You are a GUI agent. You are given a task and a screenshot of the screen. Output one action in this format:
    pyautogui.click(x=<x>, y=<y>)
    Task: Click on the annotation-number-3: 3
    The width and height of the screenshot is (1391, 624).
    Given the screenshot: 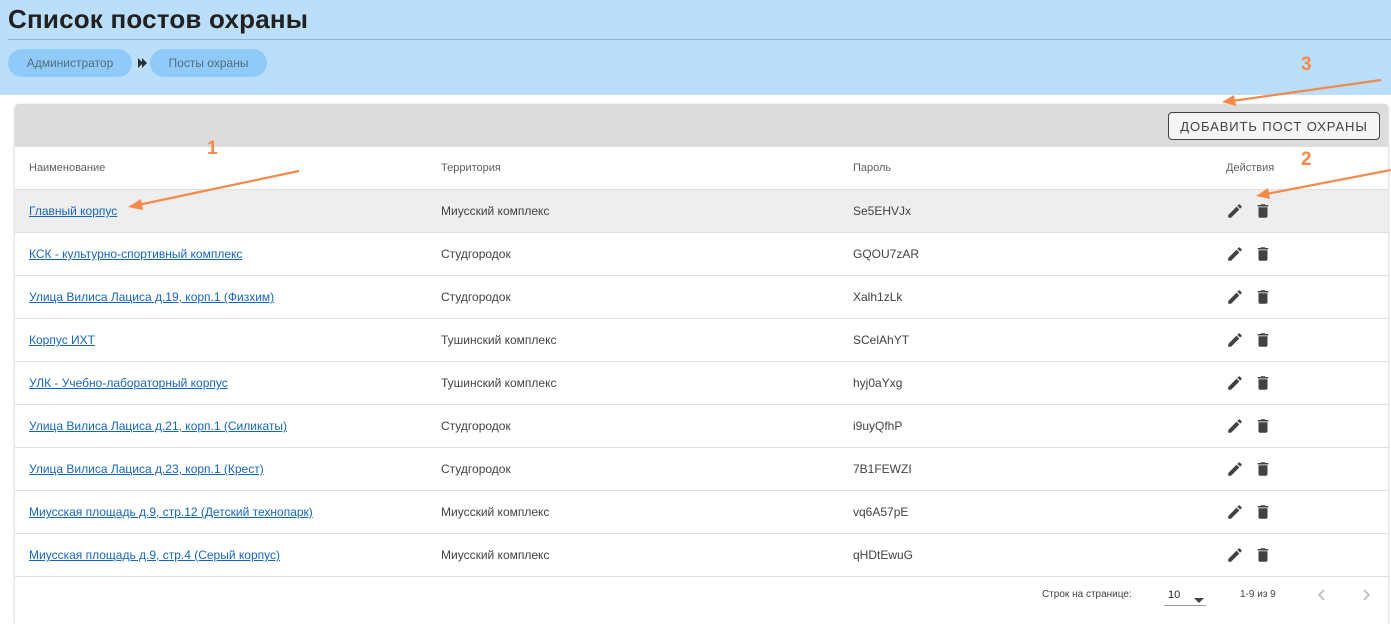 What is the action you would take?
    pyautogui.click(x=1306, y=64)
    